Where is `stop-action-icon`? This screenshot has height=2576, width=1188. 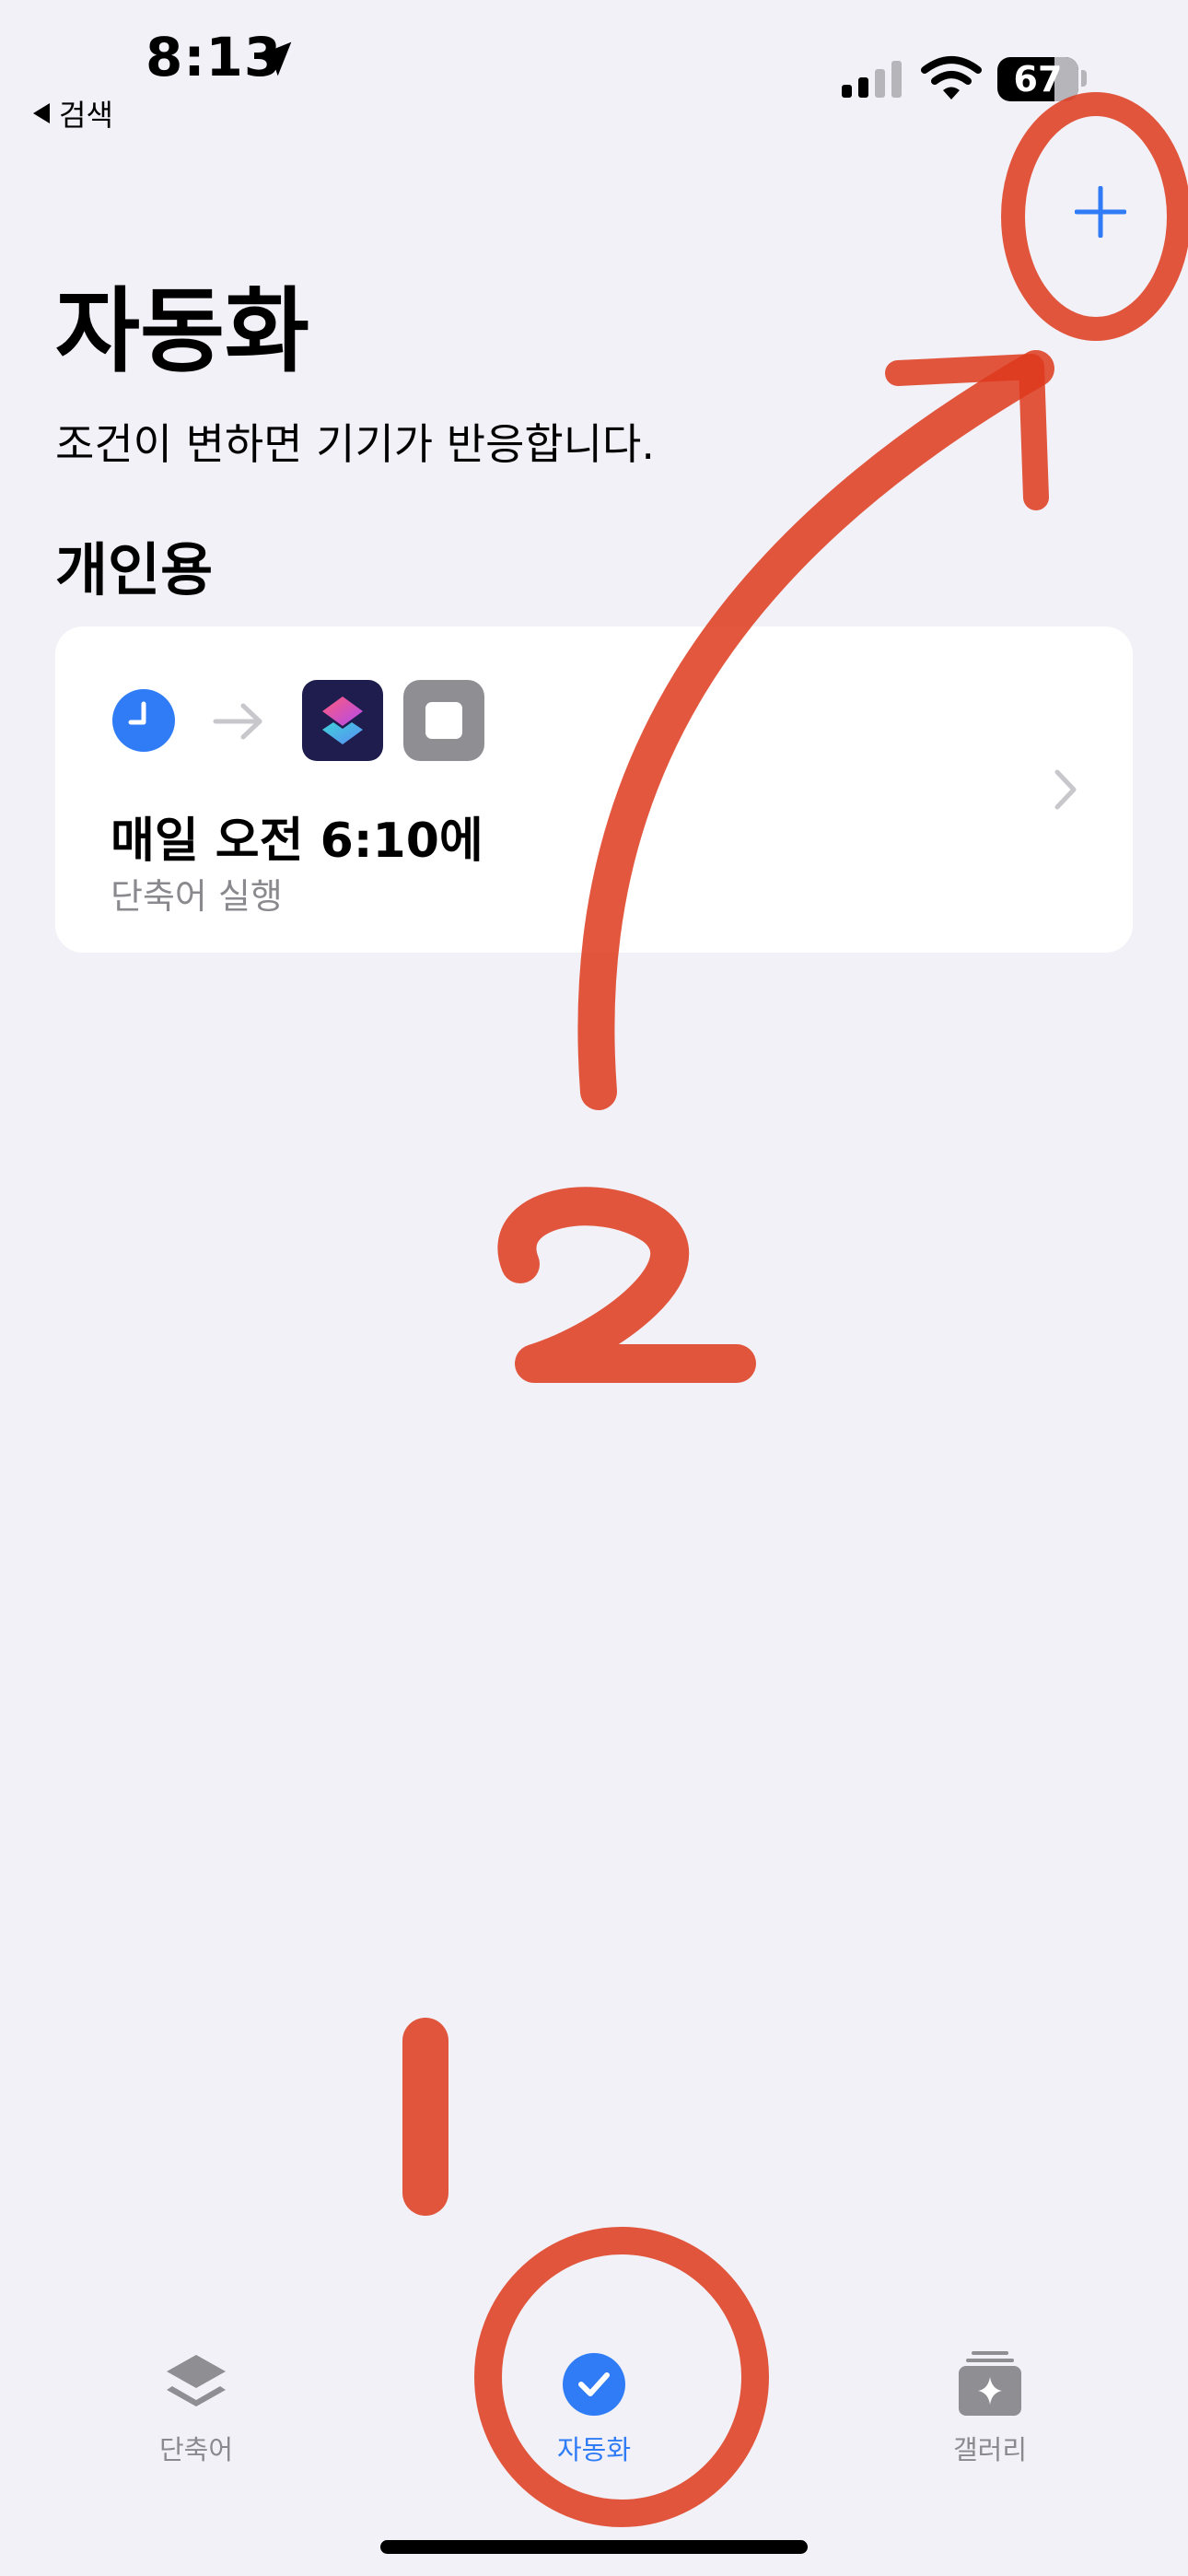
stop-action-icon is located at coordinates (444, 720).